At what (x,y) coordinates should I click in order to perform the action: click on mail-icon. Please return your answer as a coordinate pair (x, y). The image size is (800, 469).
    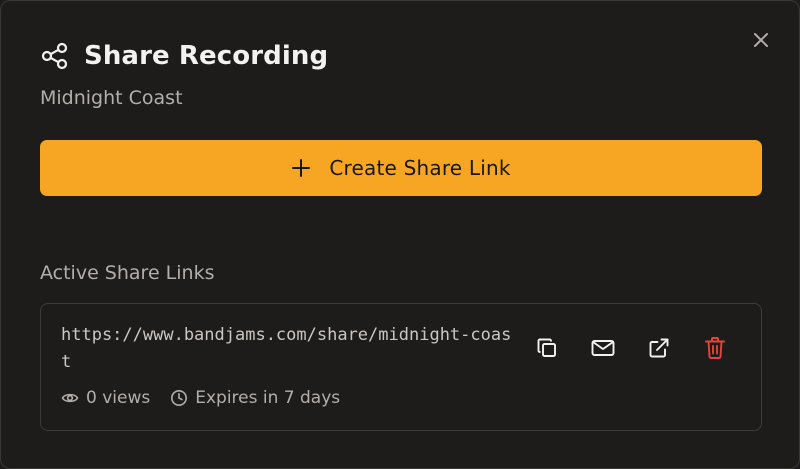
    Looking at the image, I should click on (603, 348).